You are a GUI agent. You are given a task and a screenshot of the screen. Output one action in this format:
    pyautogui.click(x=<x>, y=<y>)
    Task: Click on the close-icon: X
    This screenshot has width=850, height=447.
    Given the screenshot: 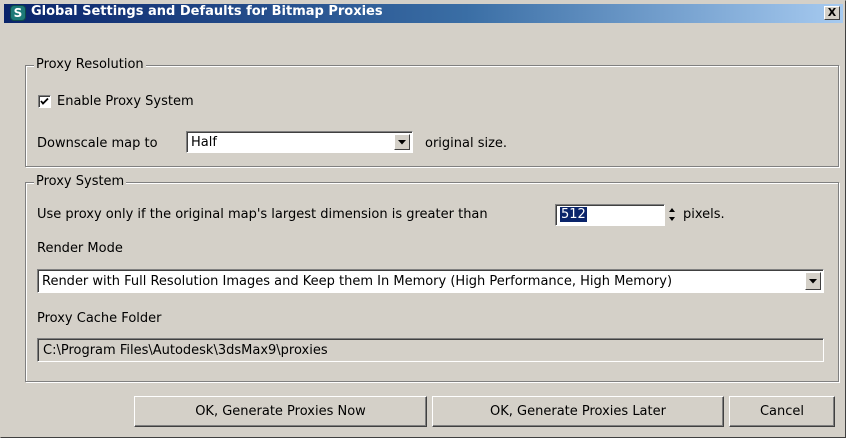 What is the action you would take?
    pyautogui.click(x=832, y=12)
    